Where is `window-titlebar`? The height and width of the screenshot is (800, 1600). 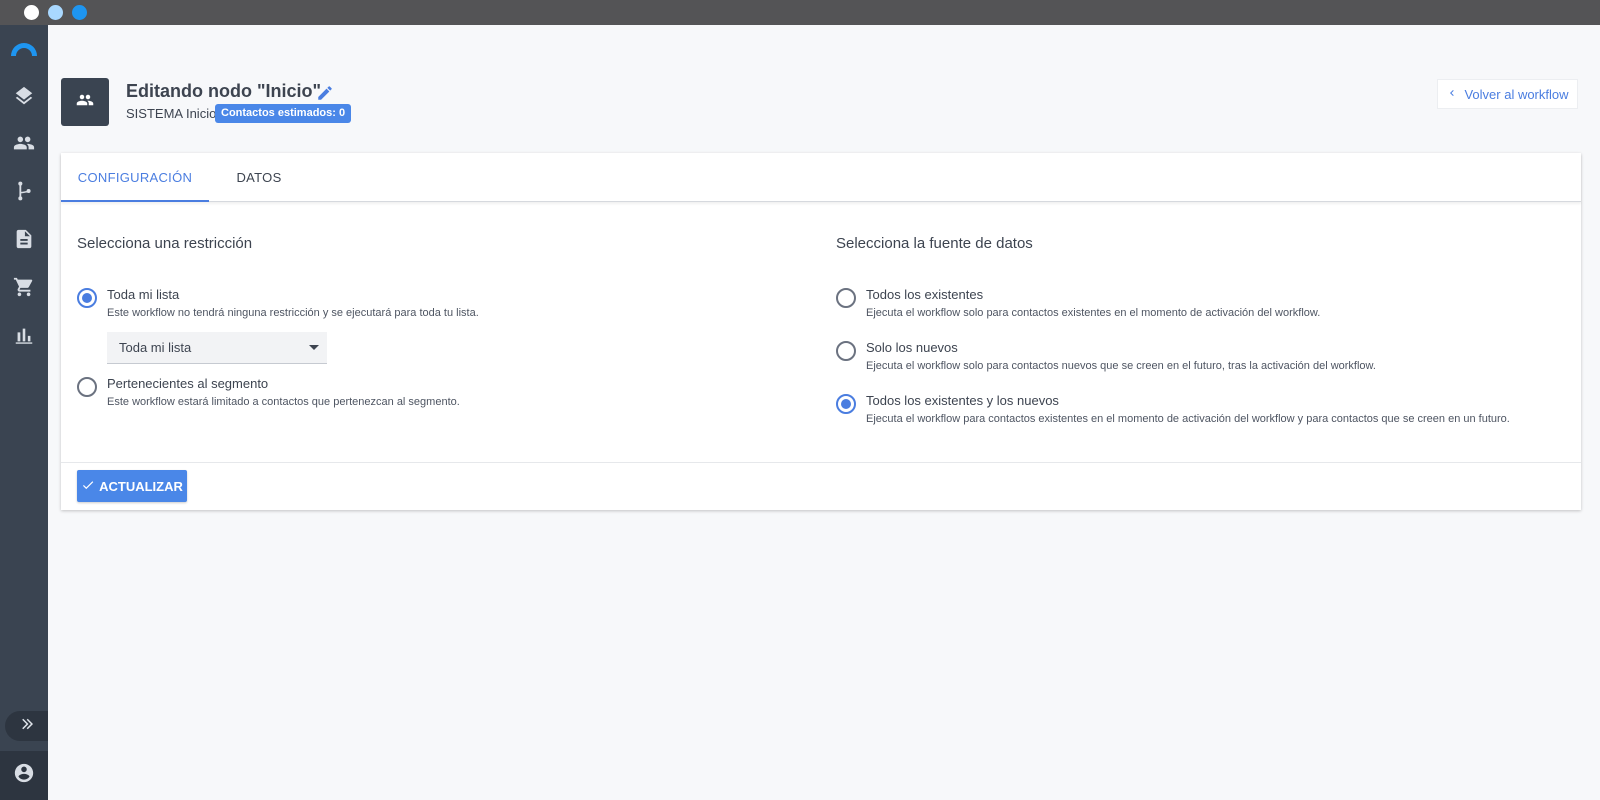
window-titlebar is located at coordinates (800, 12).